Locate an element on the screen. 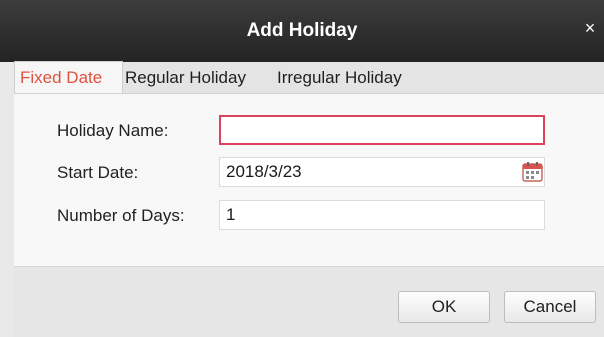 The image size is (604, 337). holiday-name-input is located at coordinates (382, 130).